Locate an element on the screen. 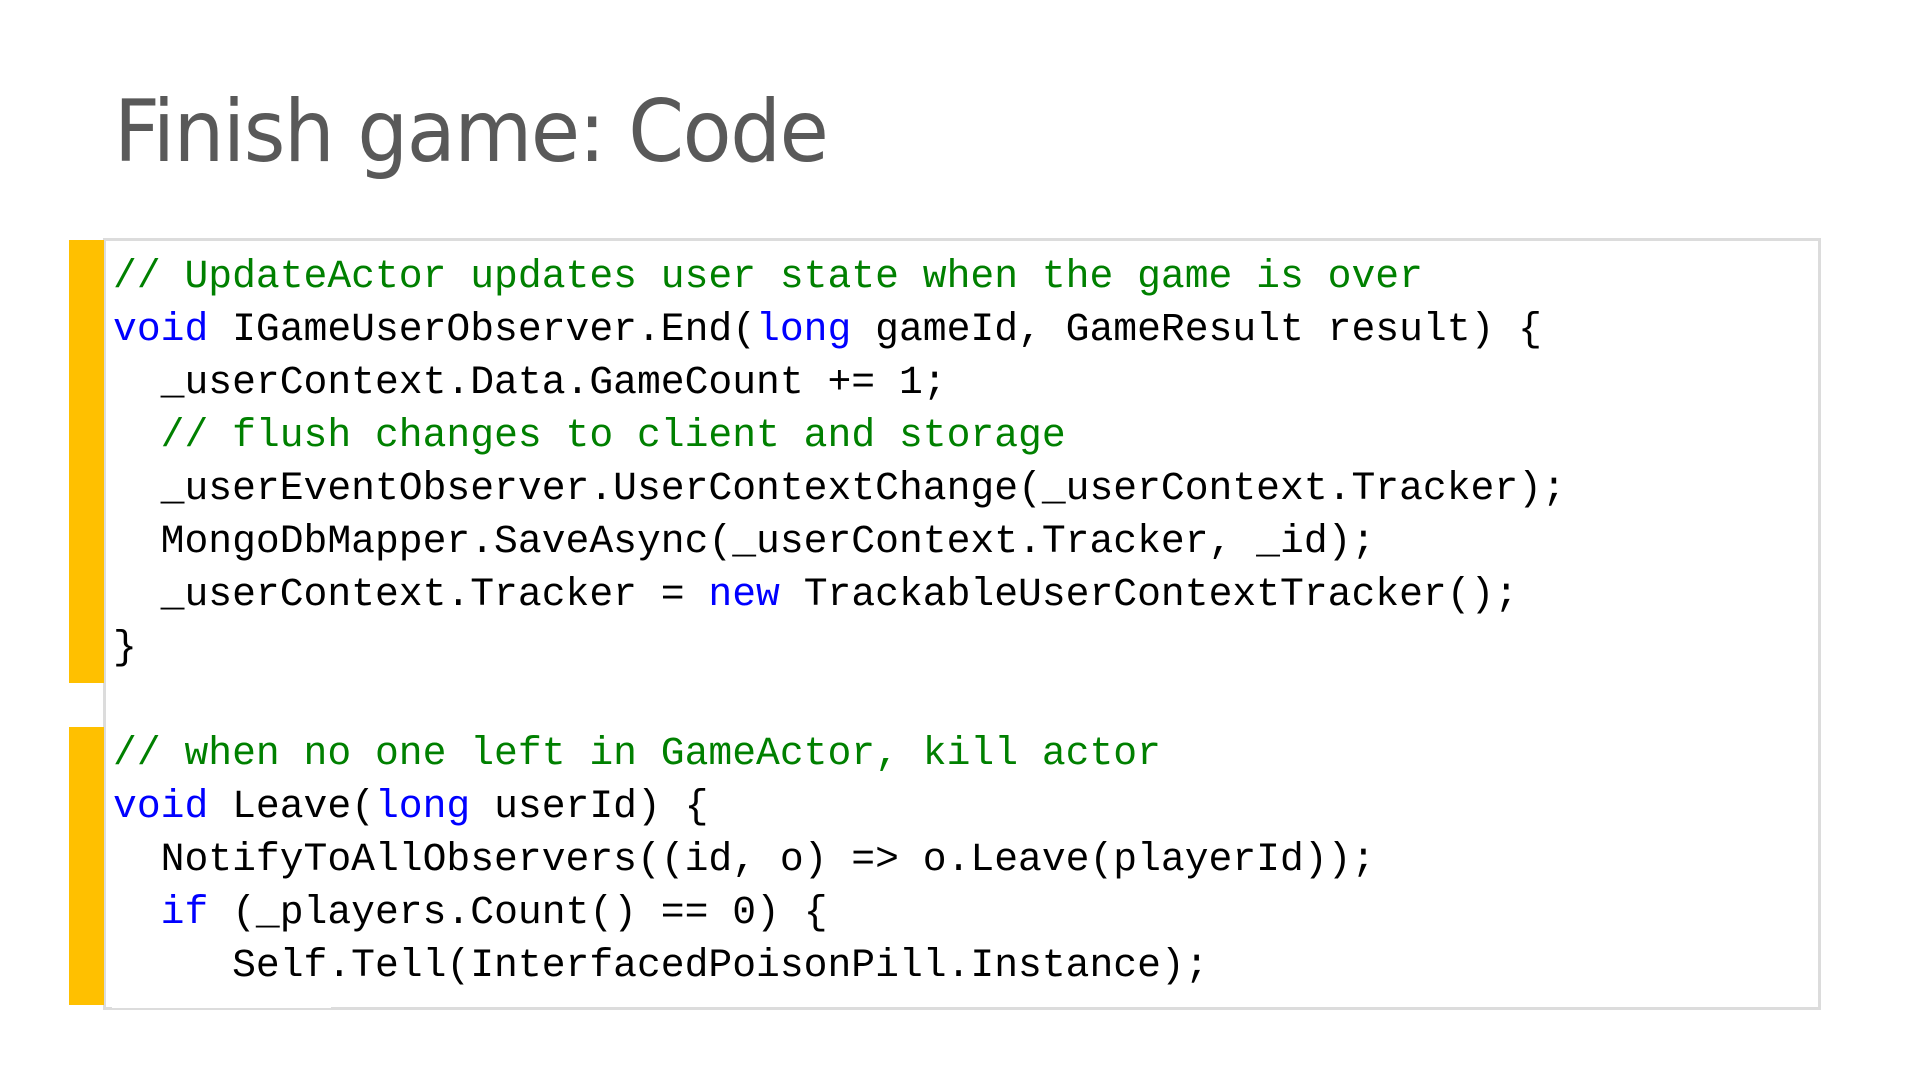 This screenshot has width=1920, height=1080. code-text: _userContext.Tracker = is located at coordinates (411, 594).